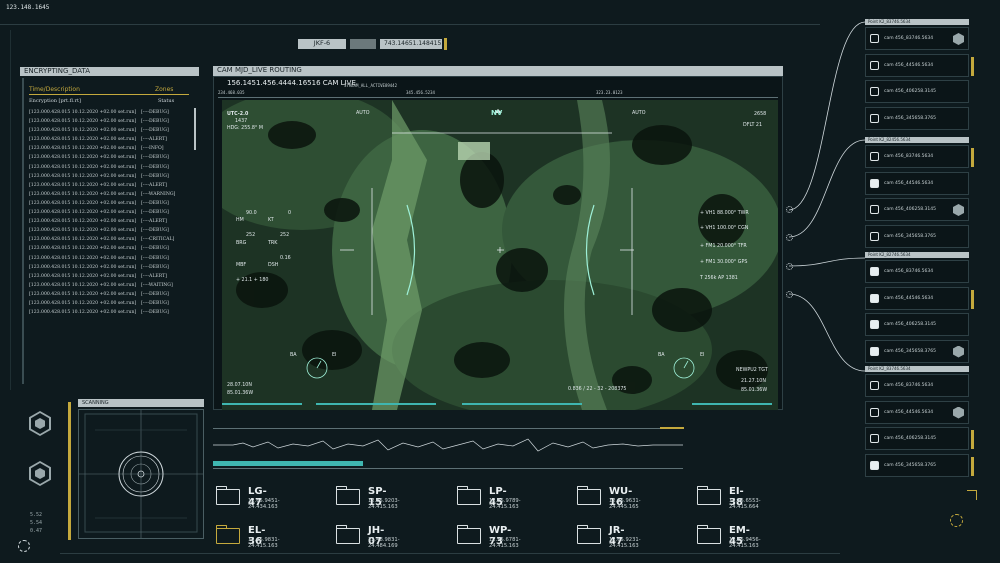  I want to click on hud-ba-left: BA, so click(293, 355).